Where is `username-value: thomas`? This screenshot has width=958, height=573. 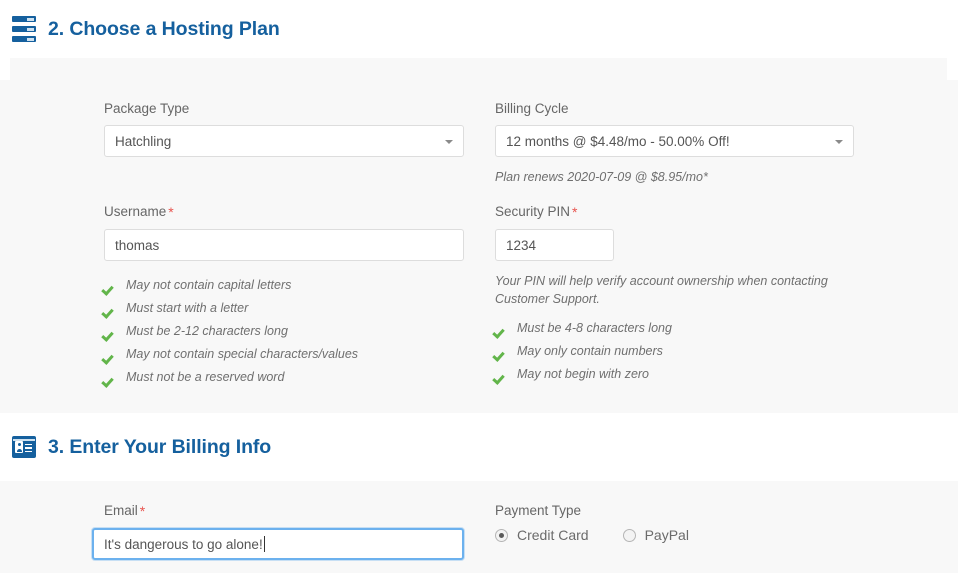
username-value: thomas is located at coordinates (137, 245).